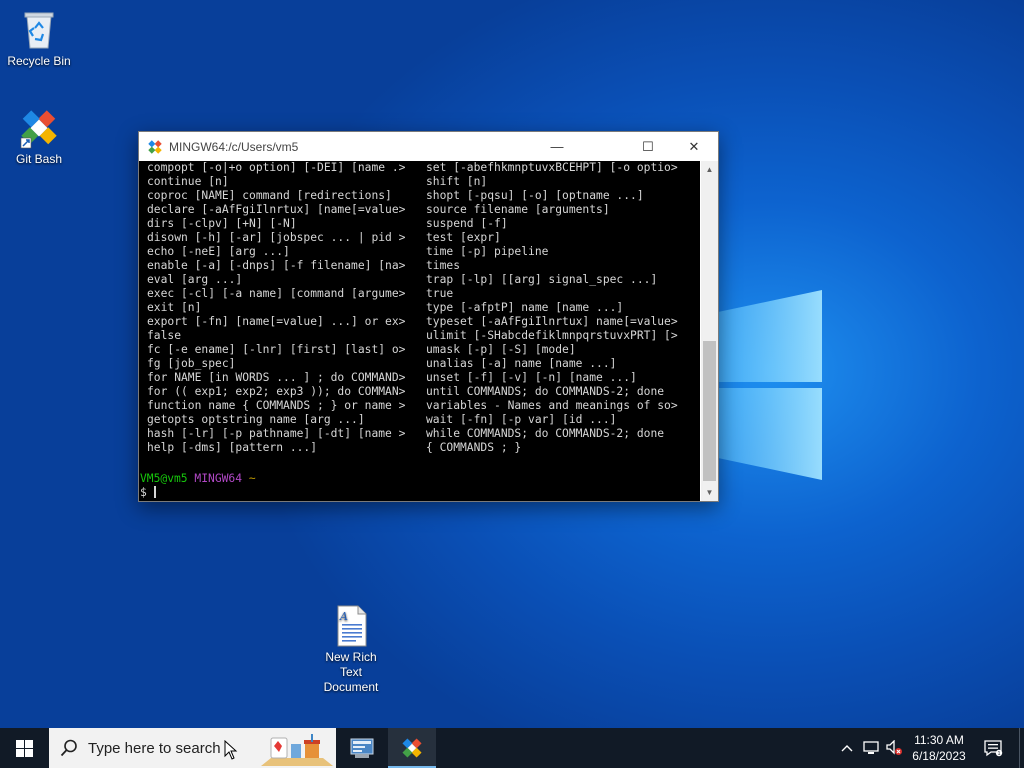  Describe the element at coordinates (518, 209) in the screenshot. I see `terminal-line: source filename [arguments]` at that location.